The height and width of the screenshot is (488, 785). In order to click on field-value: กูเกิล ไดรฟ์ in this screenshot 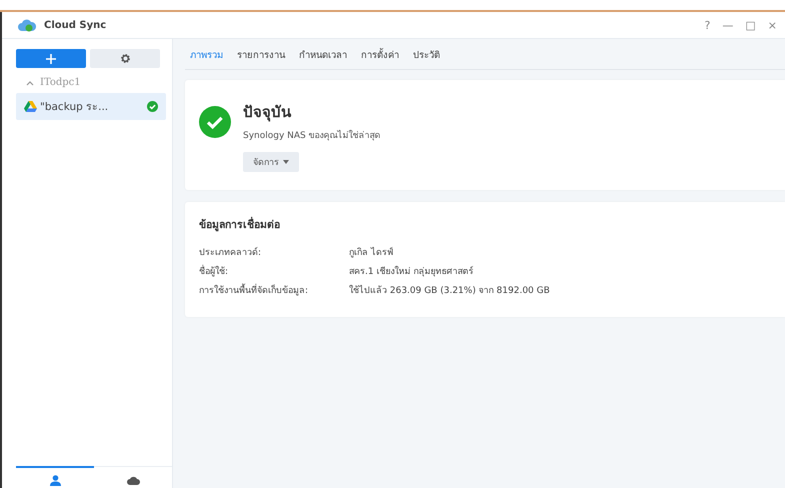, I will do `click(371, 252)`.